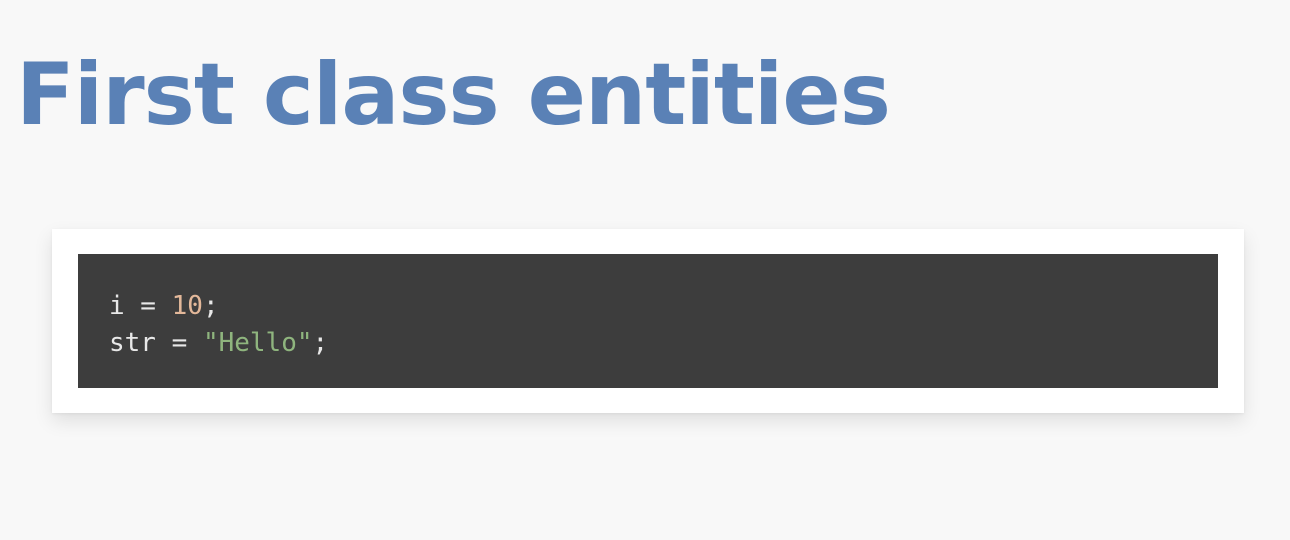  I want to click on code-line-2: str = "Hello";, so click(663, 343).